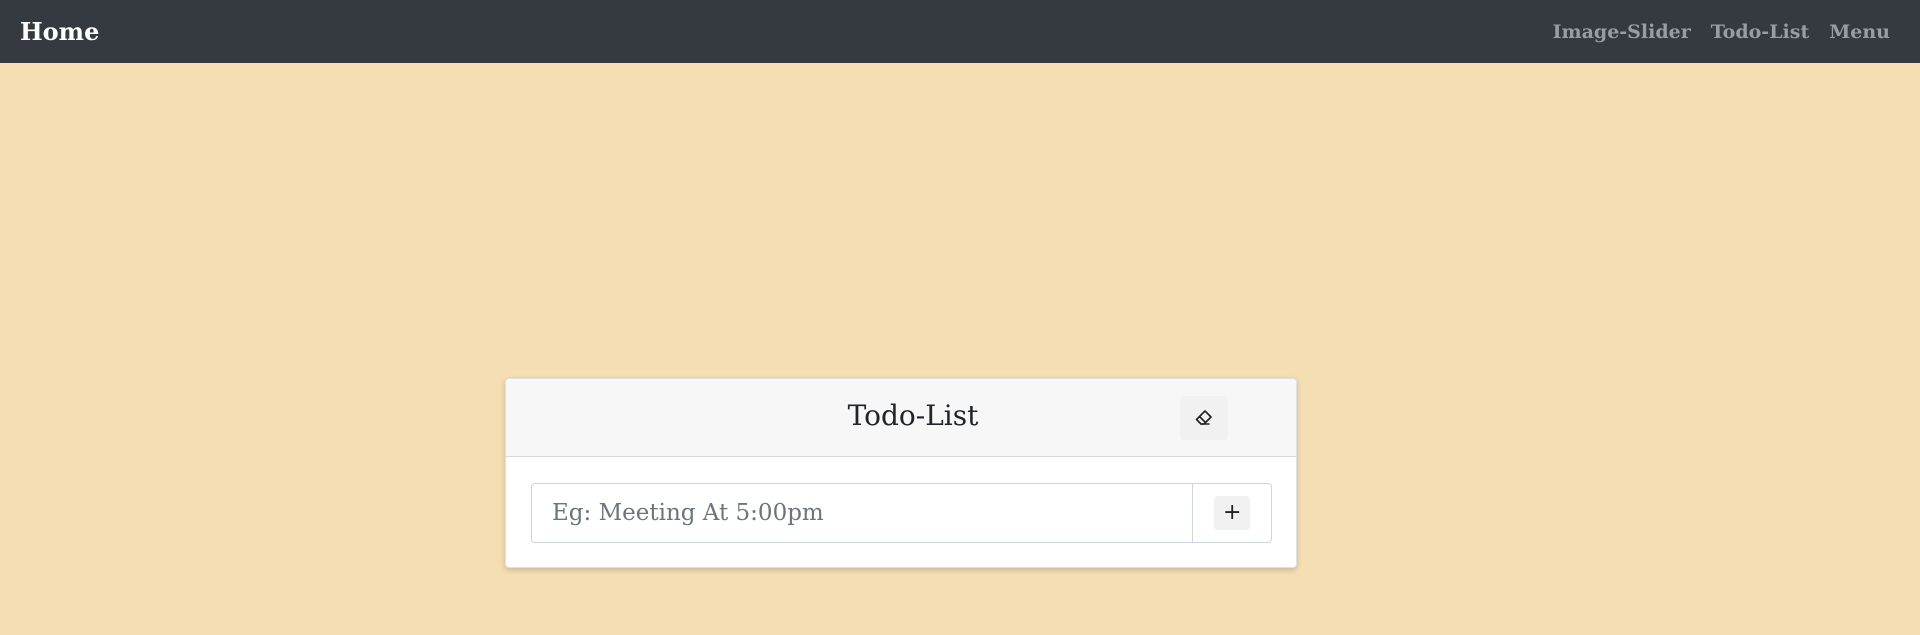 The width and height of the screenshot is (1920, 635). I want to click on todo-card: Todo-List +, so click(901, 473).